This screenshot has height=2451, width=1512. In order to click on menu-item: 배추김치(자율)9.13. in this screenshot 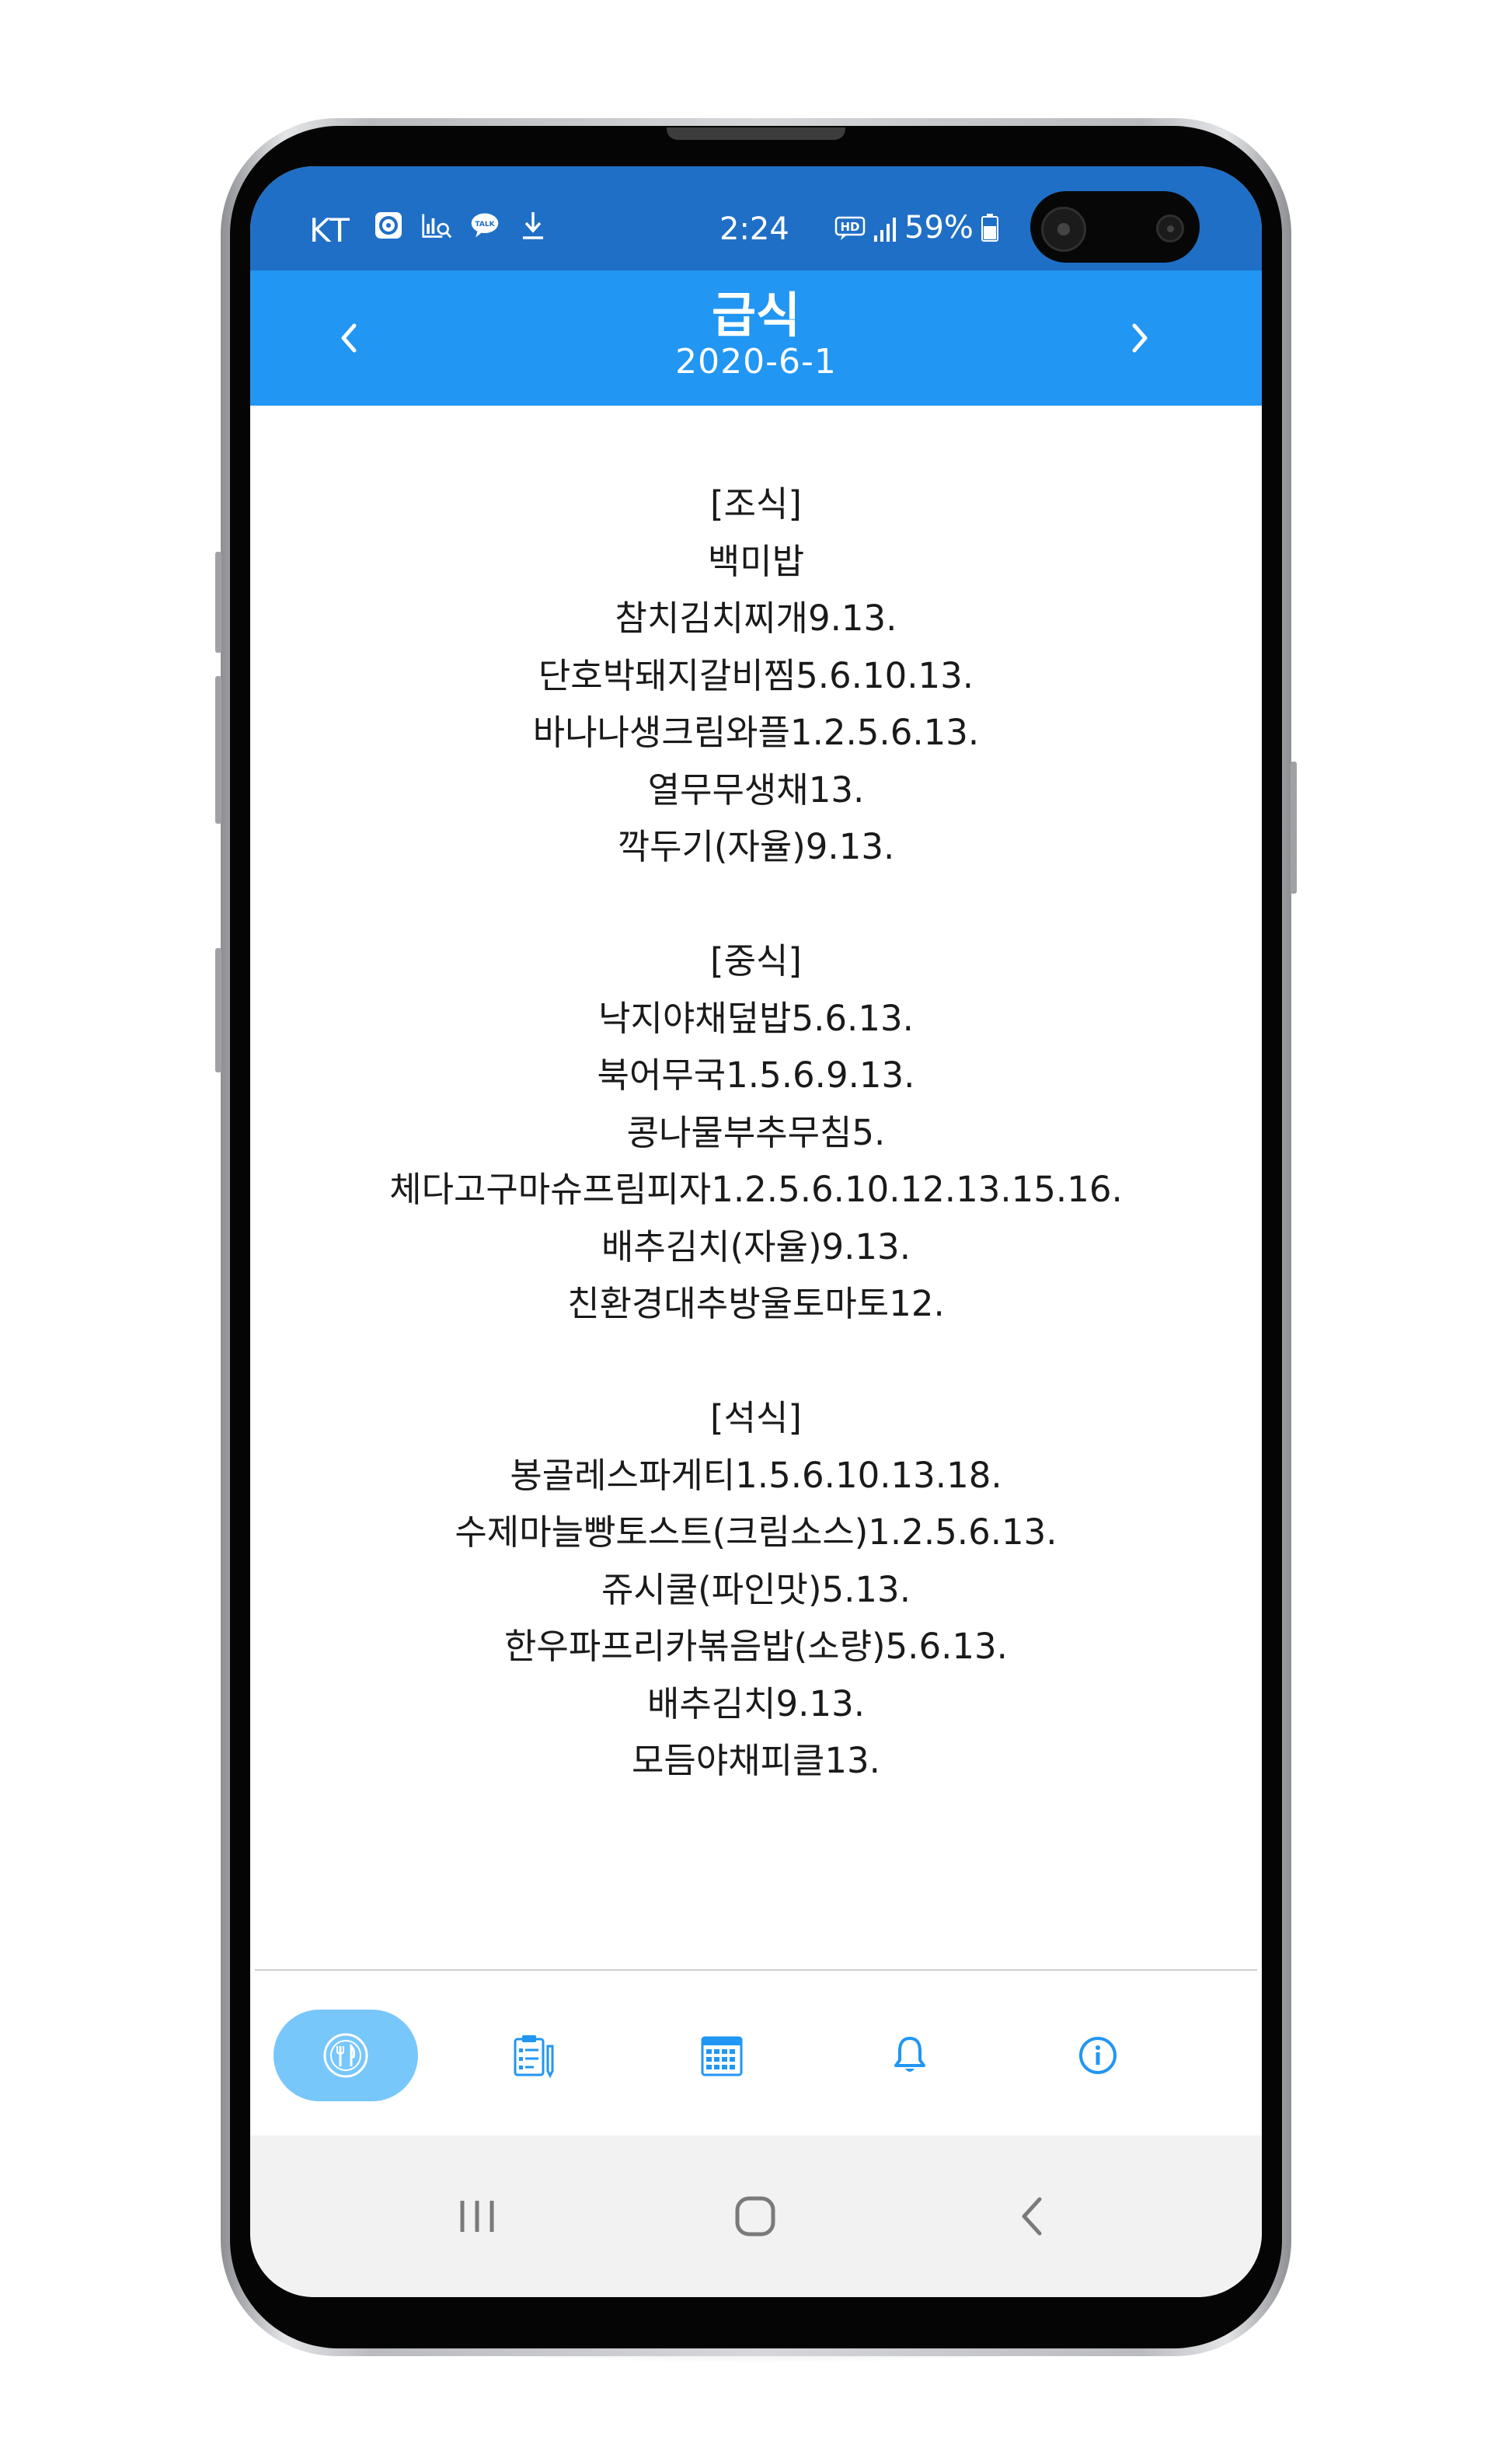, I will do `click(756, 1246)`.